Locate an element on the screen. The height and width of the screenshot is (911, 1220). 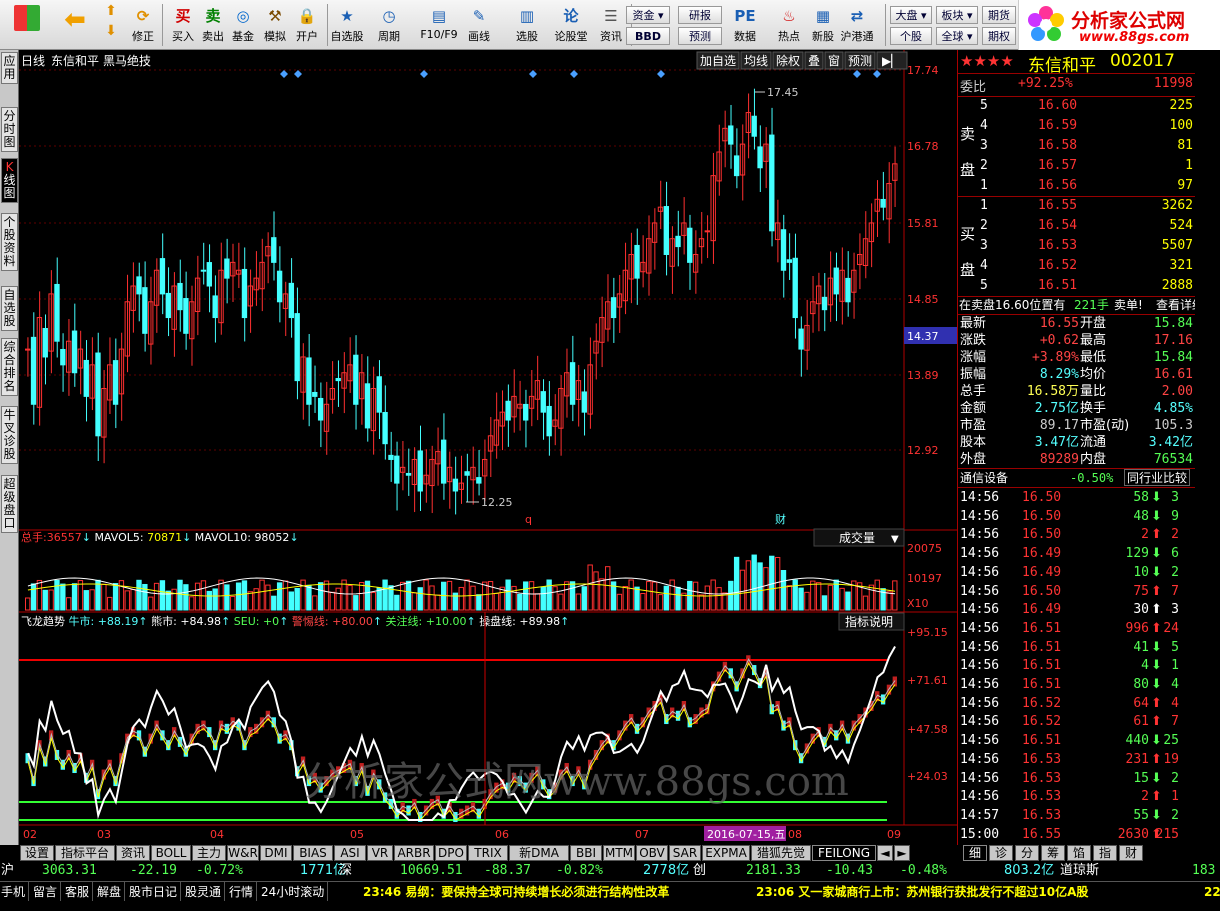
sector-button: 板块 ▾ is located at coordinates (957, 15).